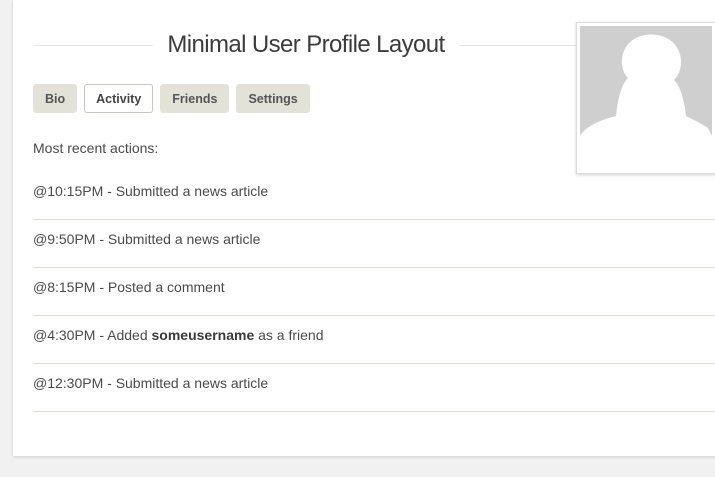 Image resolution: width=715 pixels, height=477 pixels. I want to click on activity-item: @4:30PM - Added someusername as a friend, so click(374, 340).